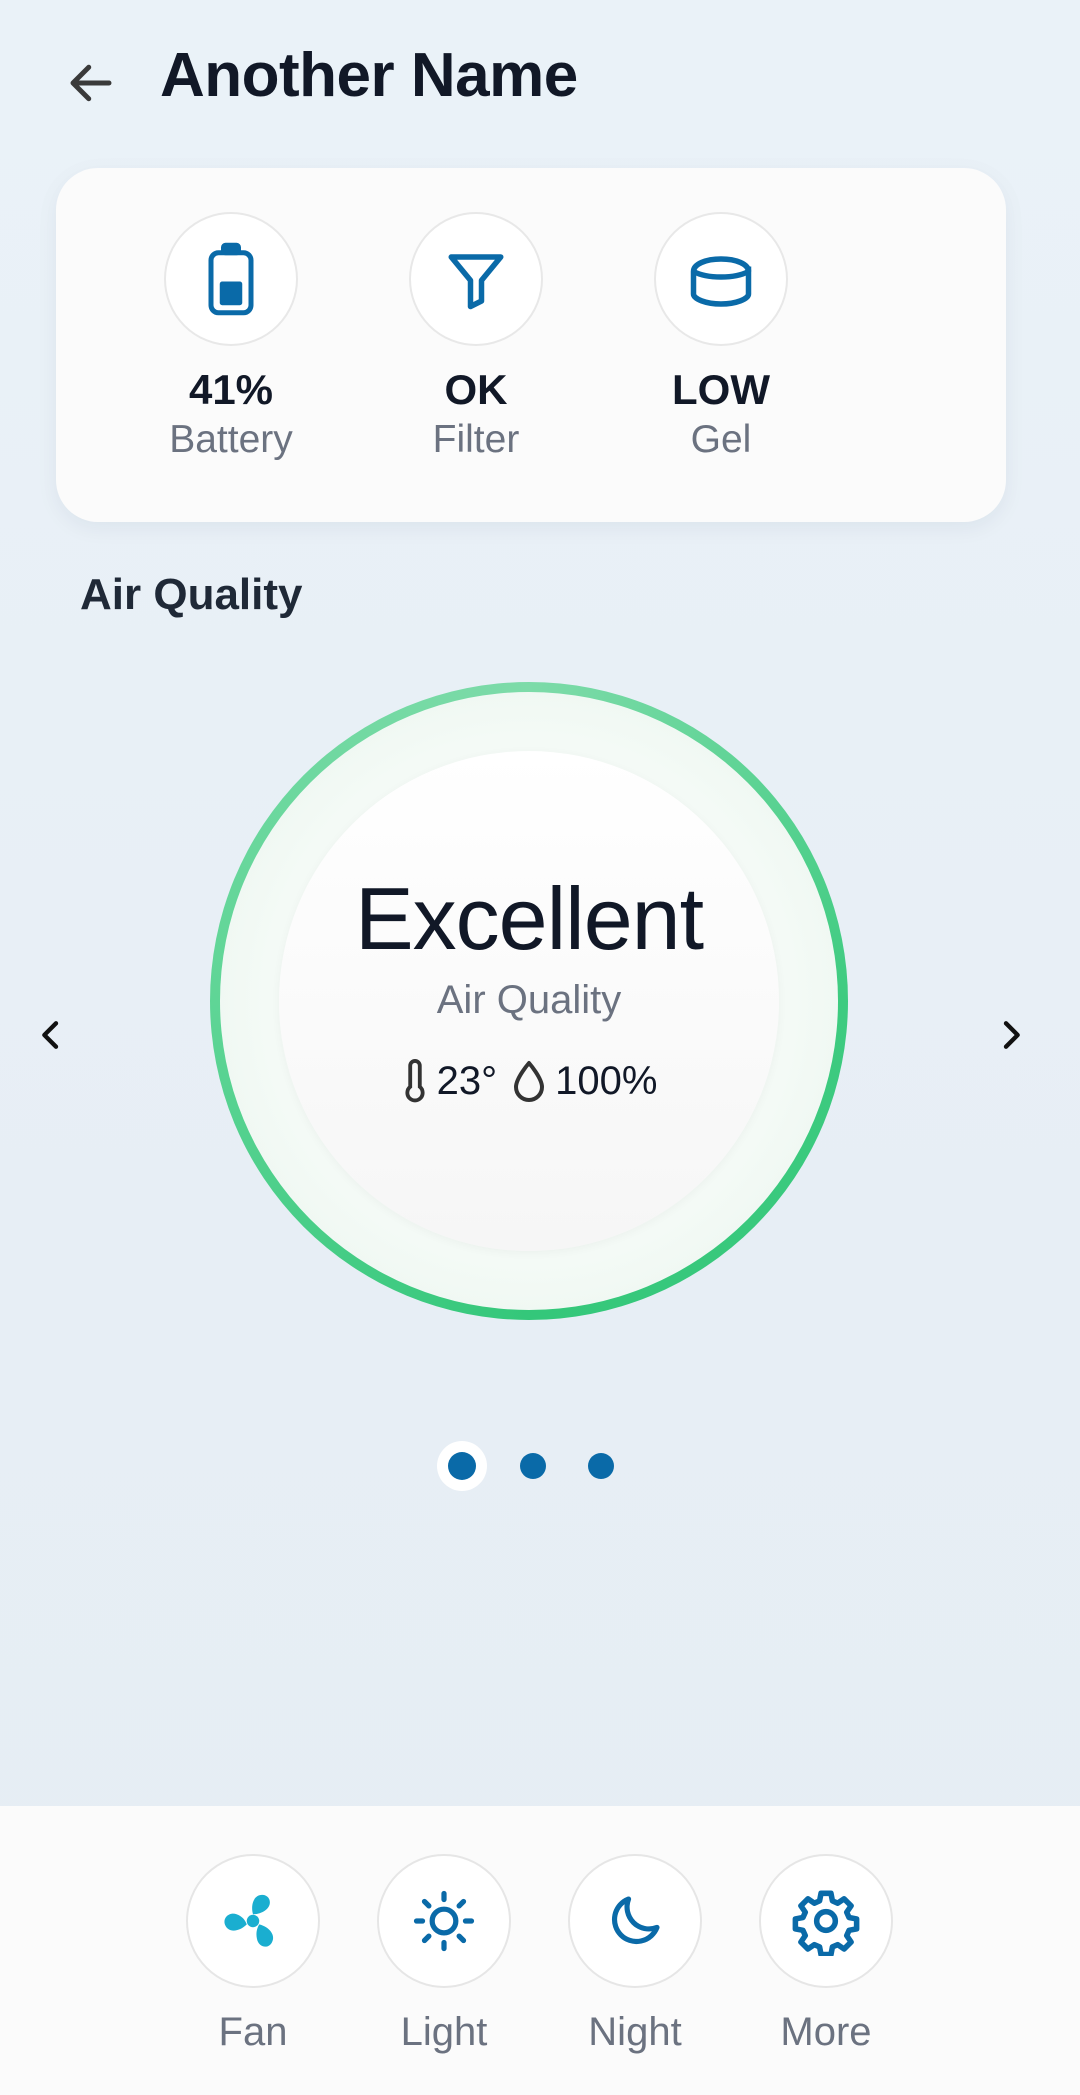 Image resolution: width=1080 pixels, height=2095 pixels. I want to click on sun-icon, so click(444, 1921).